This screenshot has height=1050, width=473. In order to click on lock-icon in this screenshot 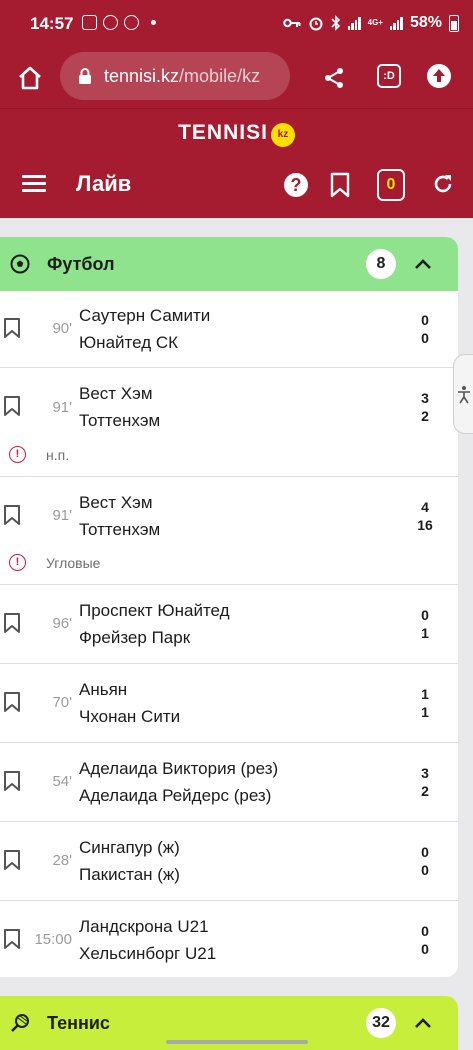, I will do `click(85, 76)`.